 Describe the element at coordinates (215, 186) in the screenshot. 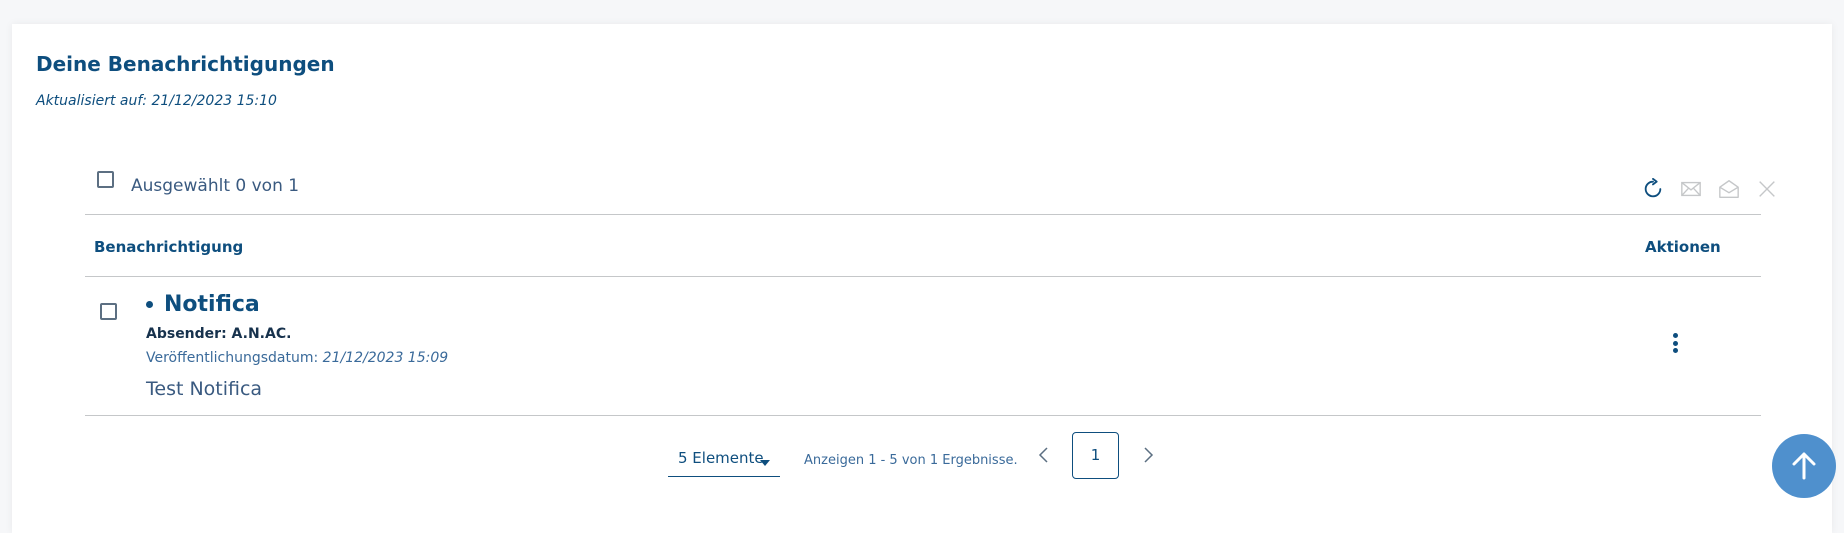

I see `selected-count-label: Ausgewählt 0 von 1` at that location.